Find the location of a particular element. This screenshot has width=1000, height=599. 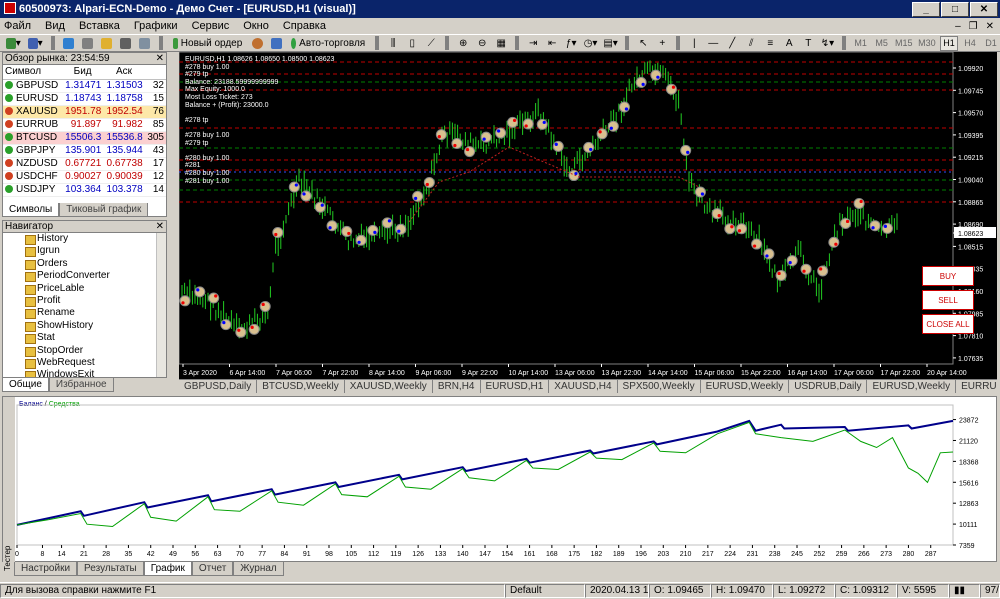

horizontal-line-icon: — is located at coordinates (713, 43).